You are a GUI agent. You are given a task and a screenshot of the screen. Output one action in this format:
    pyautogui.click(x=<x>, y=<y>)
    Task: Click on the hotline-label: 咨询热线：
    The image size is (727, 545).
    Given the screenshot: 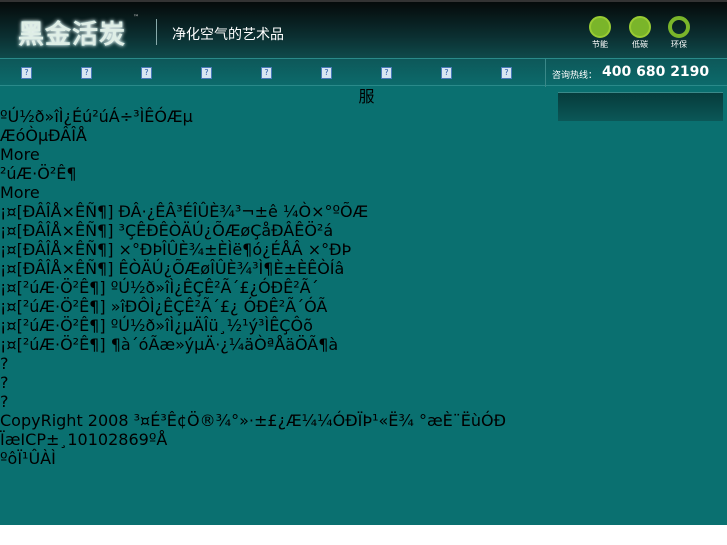 What is the action you would take?
    pyautogui.click(x=575, y=76)
    